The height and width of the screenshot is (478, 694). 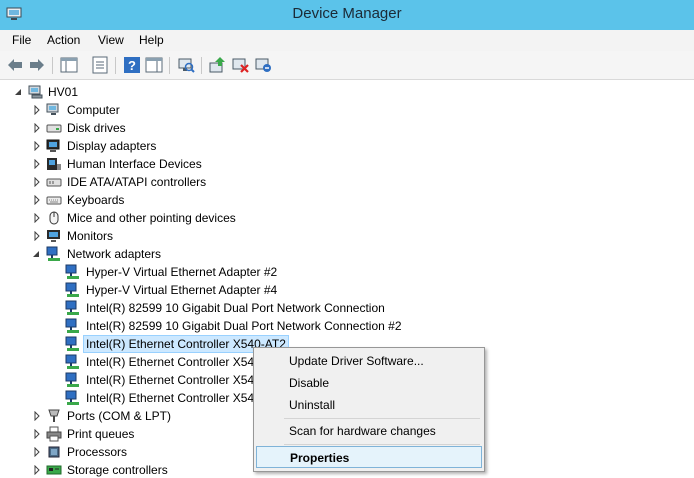 I want to click on back-icon, so click(x=15, y=65).